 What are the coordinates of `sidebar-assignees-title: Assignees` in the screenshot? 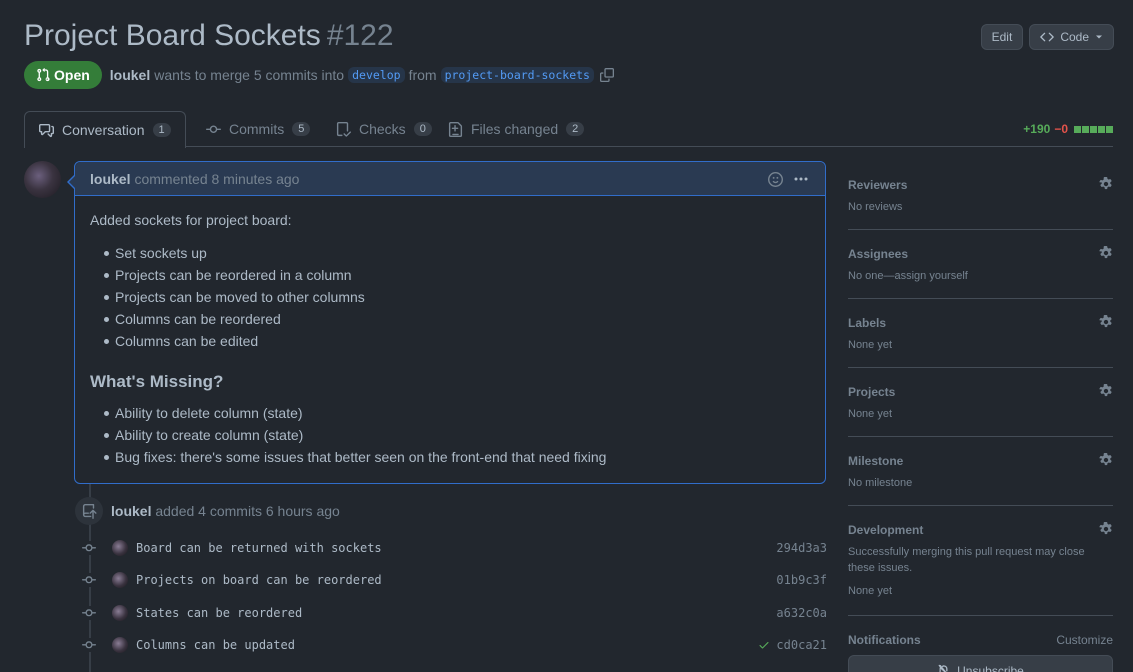 It's located at (878, 254).